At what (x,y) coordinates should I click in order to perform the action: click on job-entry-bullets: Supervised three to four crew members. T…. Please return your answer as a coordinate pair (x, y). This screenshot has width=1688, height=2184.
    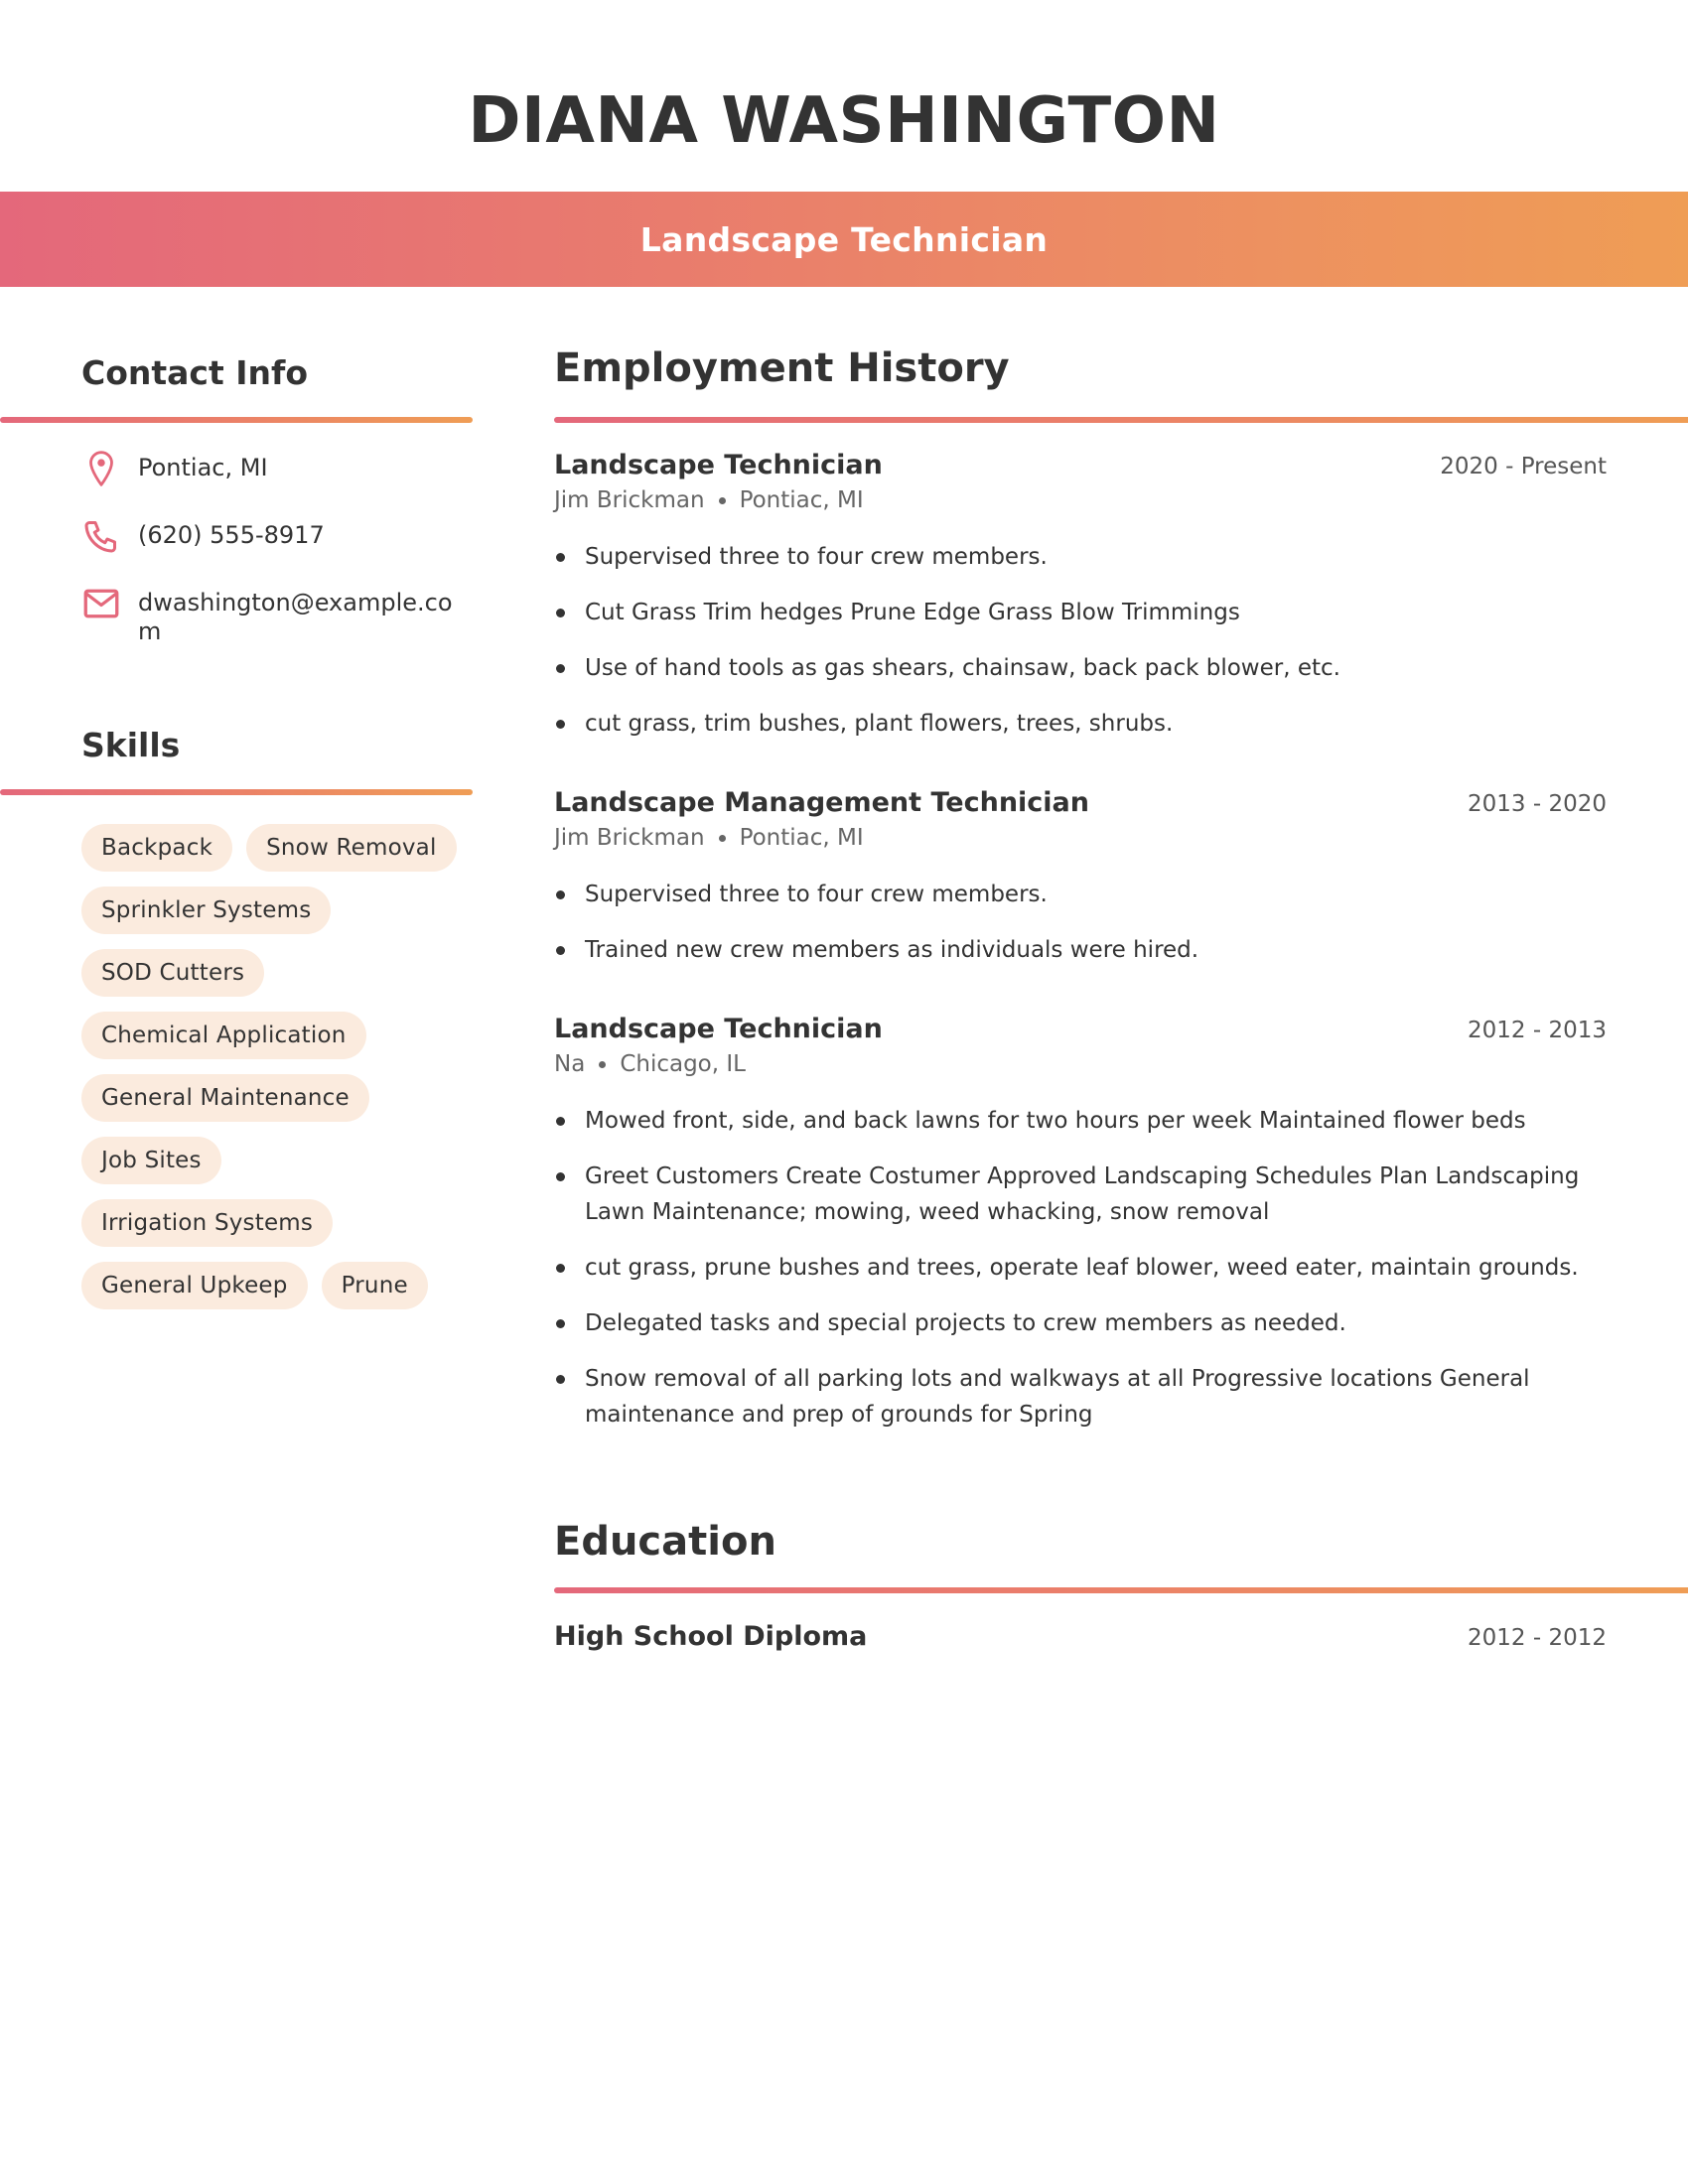
    Looking at the image, I should click on (1080, 922).